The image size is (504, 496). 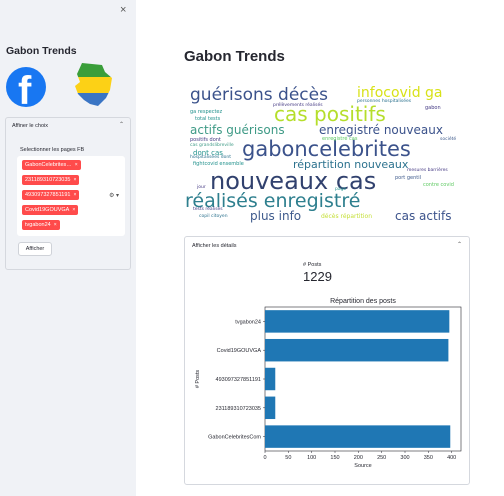 I want to click on x-tick-label: 100, so click(x=311, y=458).